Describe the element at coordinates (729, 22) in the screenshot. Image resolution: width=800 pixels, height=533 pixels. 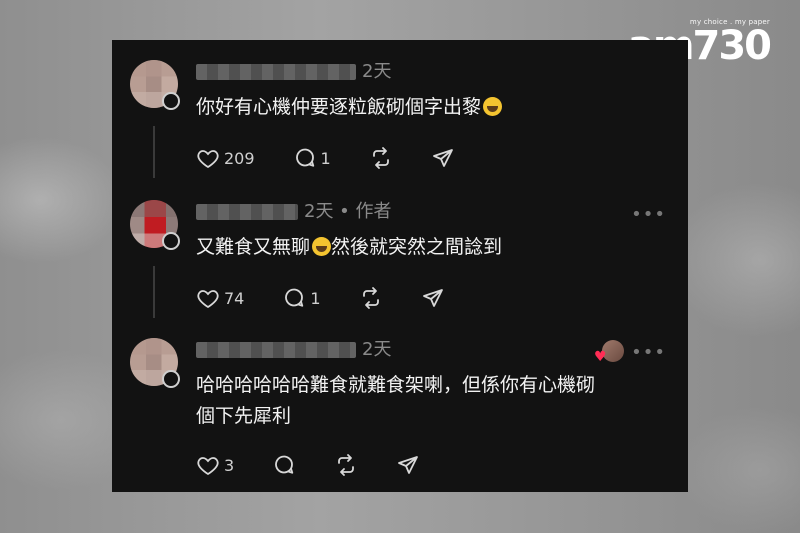
I see `logo-tagline: my choice . my paper` at that location.